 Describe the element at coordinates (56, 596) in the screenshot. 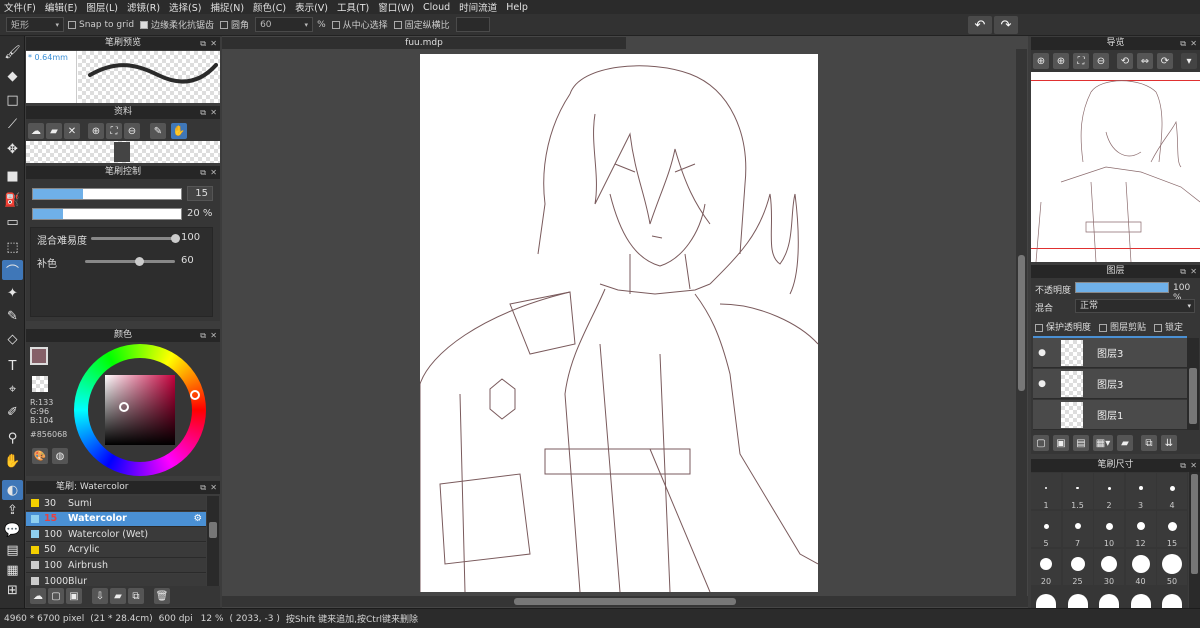

I see `brush-new-button: ▢` at that location.